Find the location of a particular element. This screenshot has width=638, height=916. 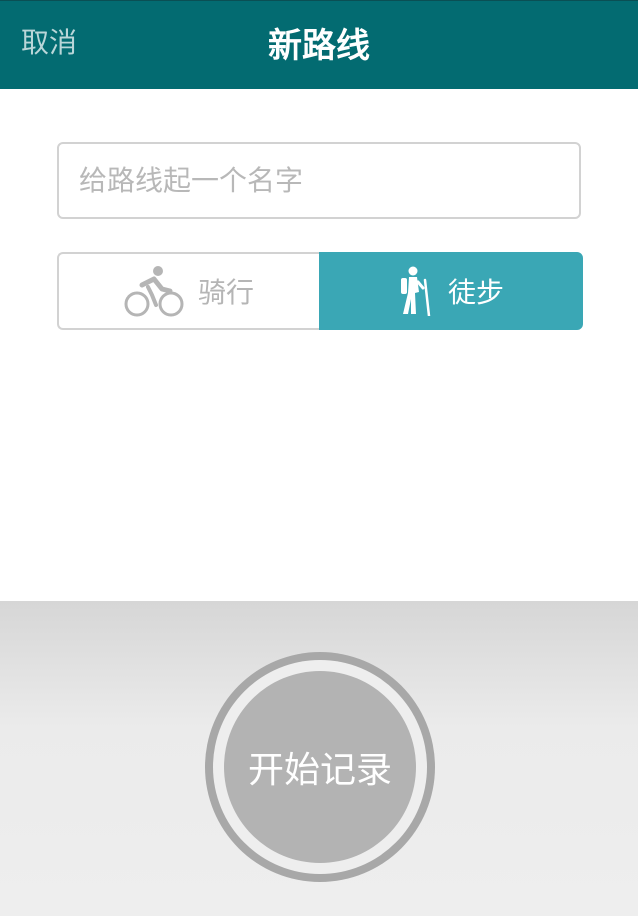

nav-bar: 取消 新路线 is located at coordinates (319, 44).